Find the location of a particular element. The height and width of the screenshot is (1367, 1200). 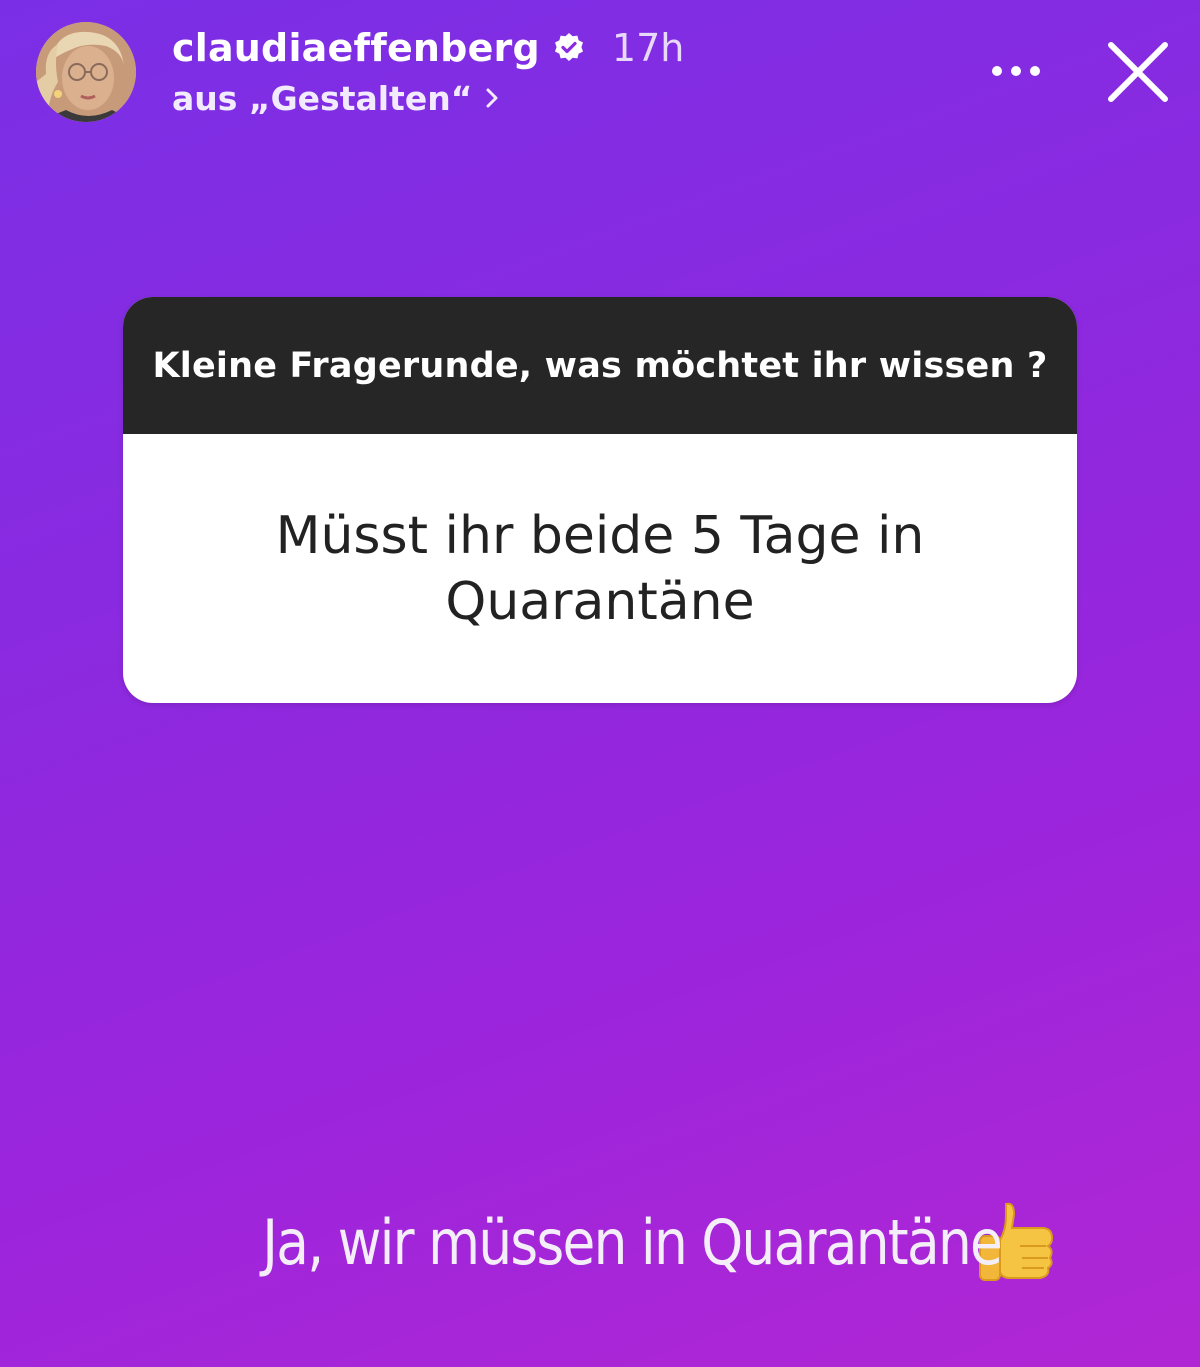

highlight-link: aus „Gestalten“ is located at coordinates (428, 98).